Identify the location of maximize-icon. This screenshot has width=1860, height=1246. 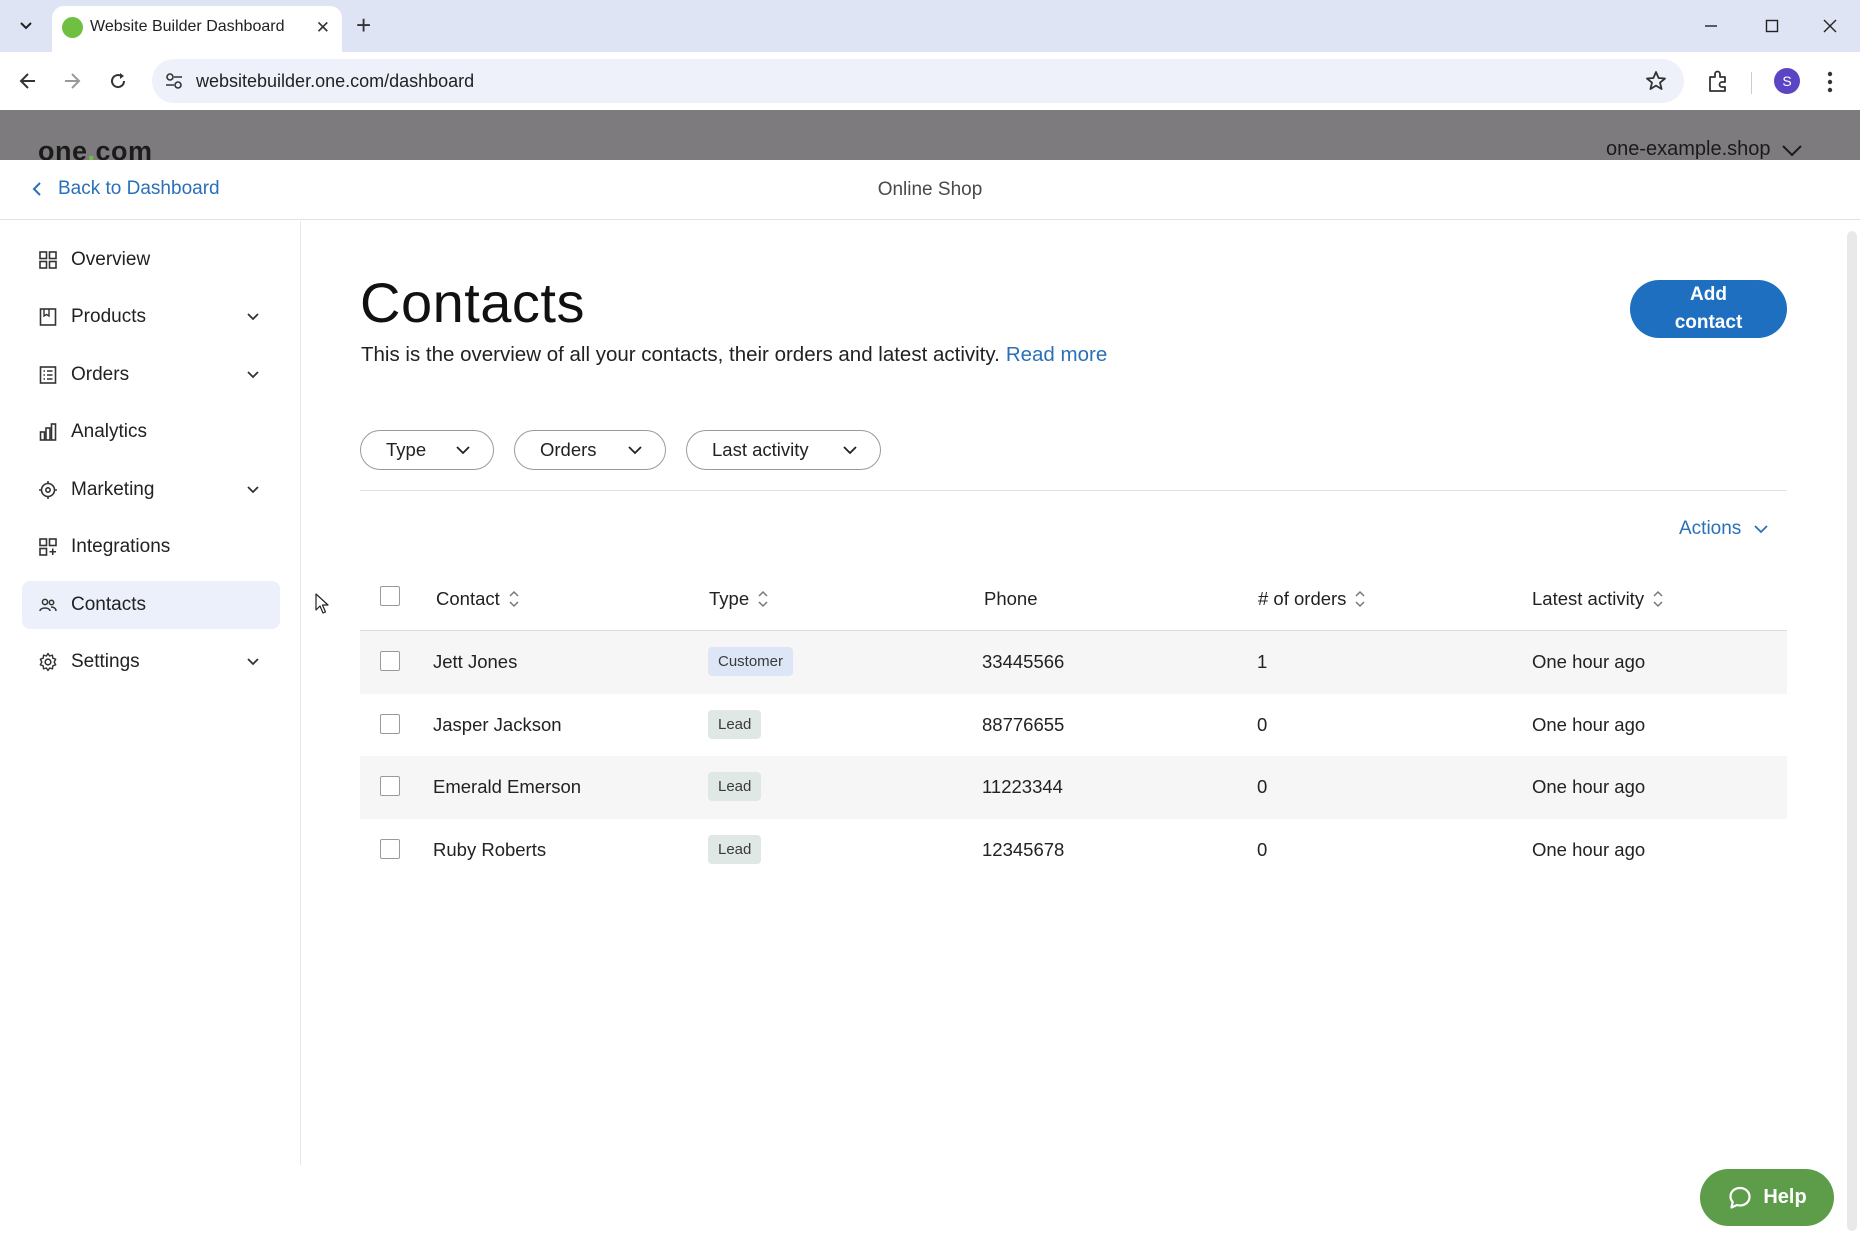
(1772, 26).